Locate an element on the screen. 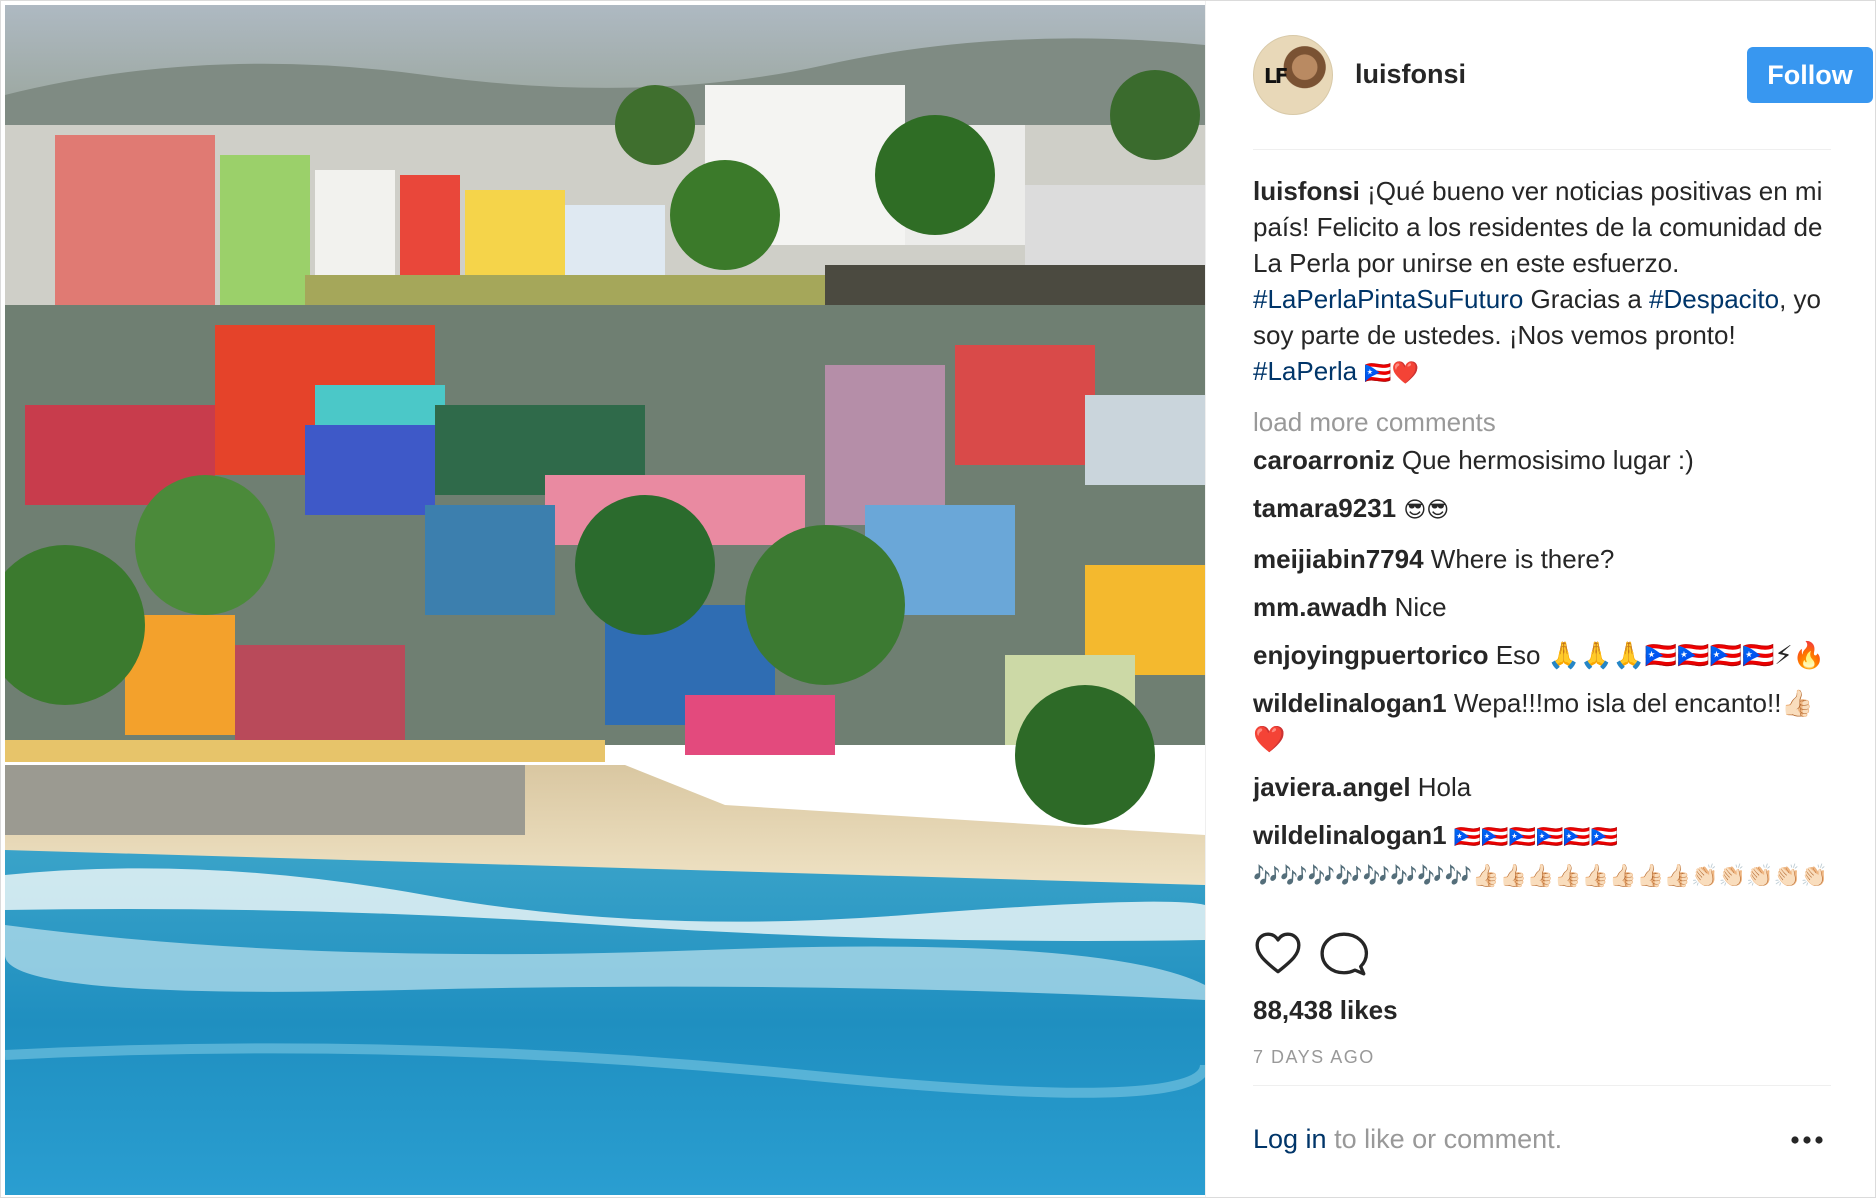 The width and height of the screenshot is (1876, 1198). comment-item: caroarroniz Que hermosisimo lugar :) is located at coordinates (1542, 460).